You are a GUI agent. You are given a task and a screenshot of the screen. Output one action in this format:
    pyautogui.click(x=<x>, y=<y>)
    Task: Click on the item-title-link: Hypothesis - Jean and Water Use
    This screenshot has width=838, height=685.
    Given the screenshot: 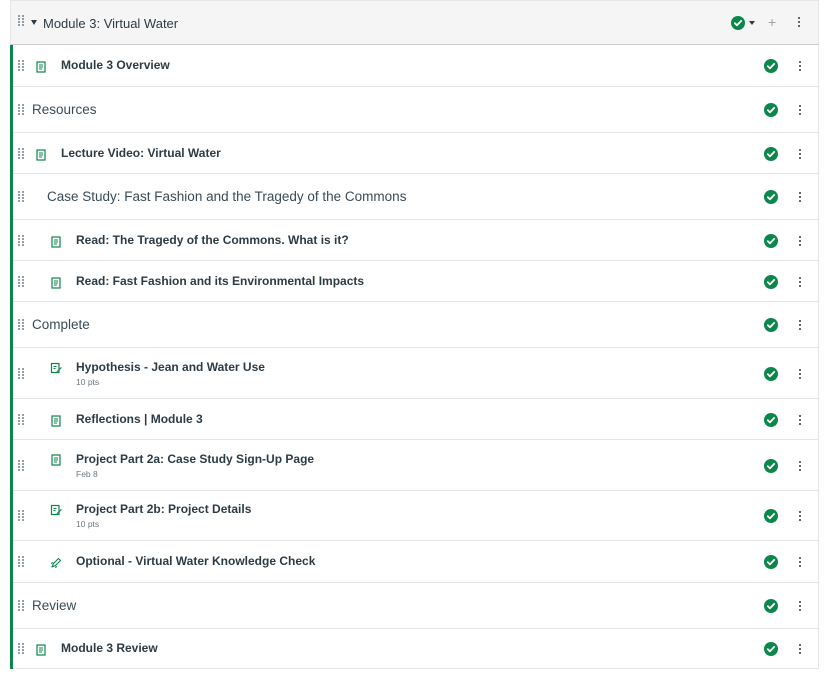 What is the action you would take?
    pyautogui.click(x=170, y=367)
    